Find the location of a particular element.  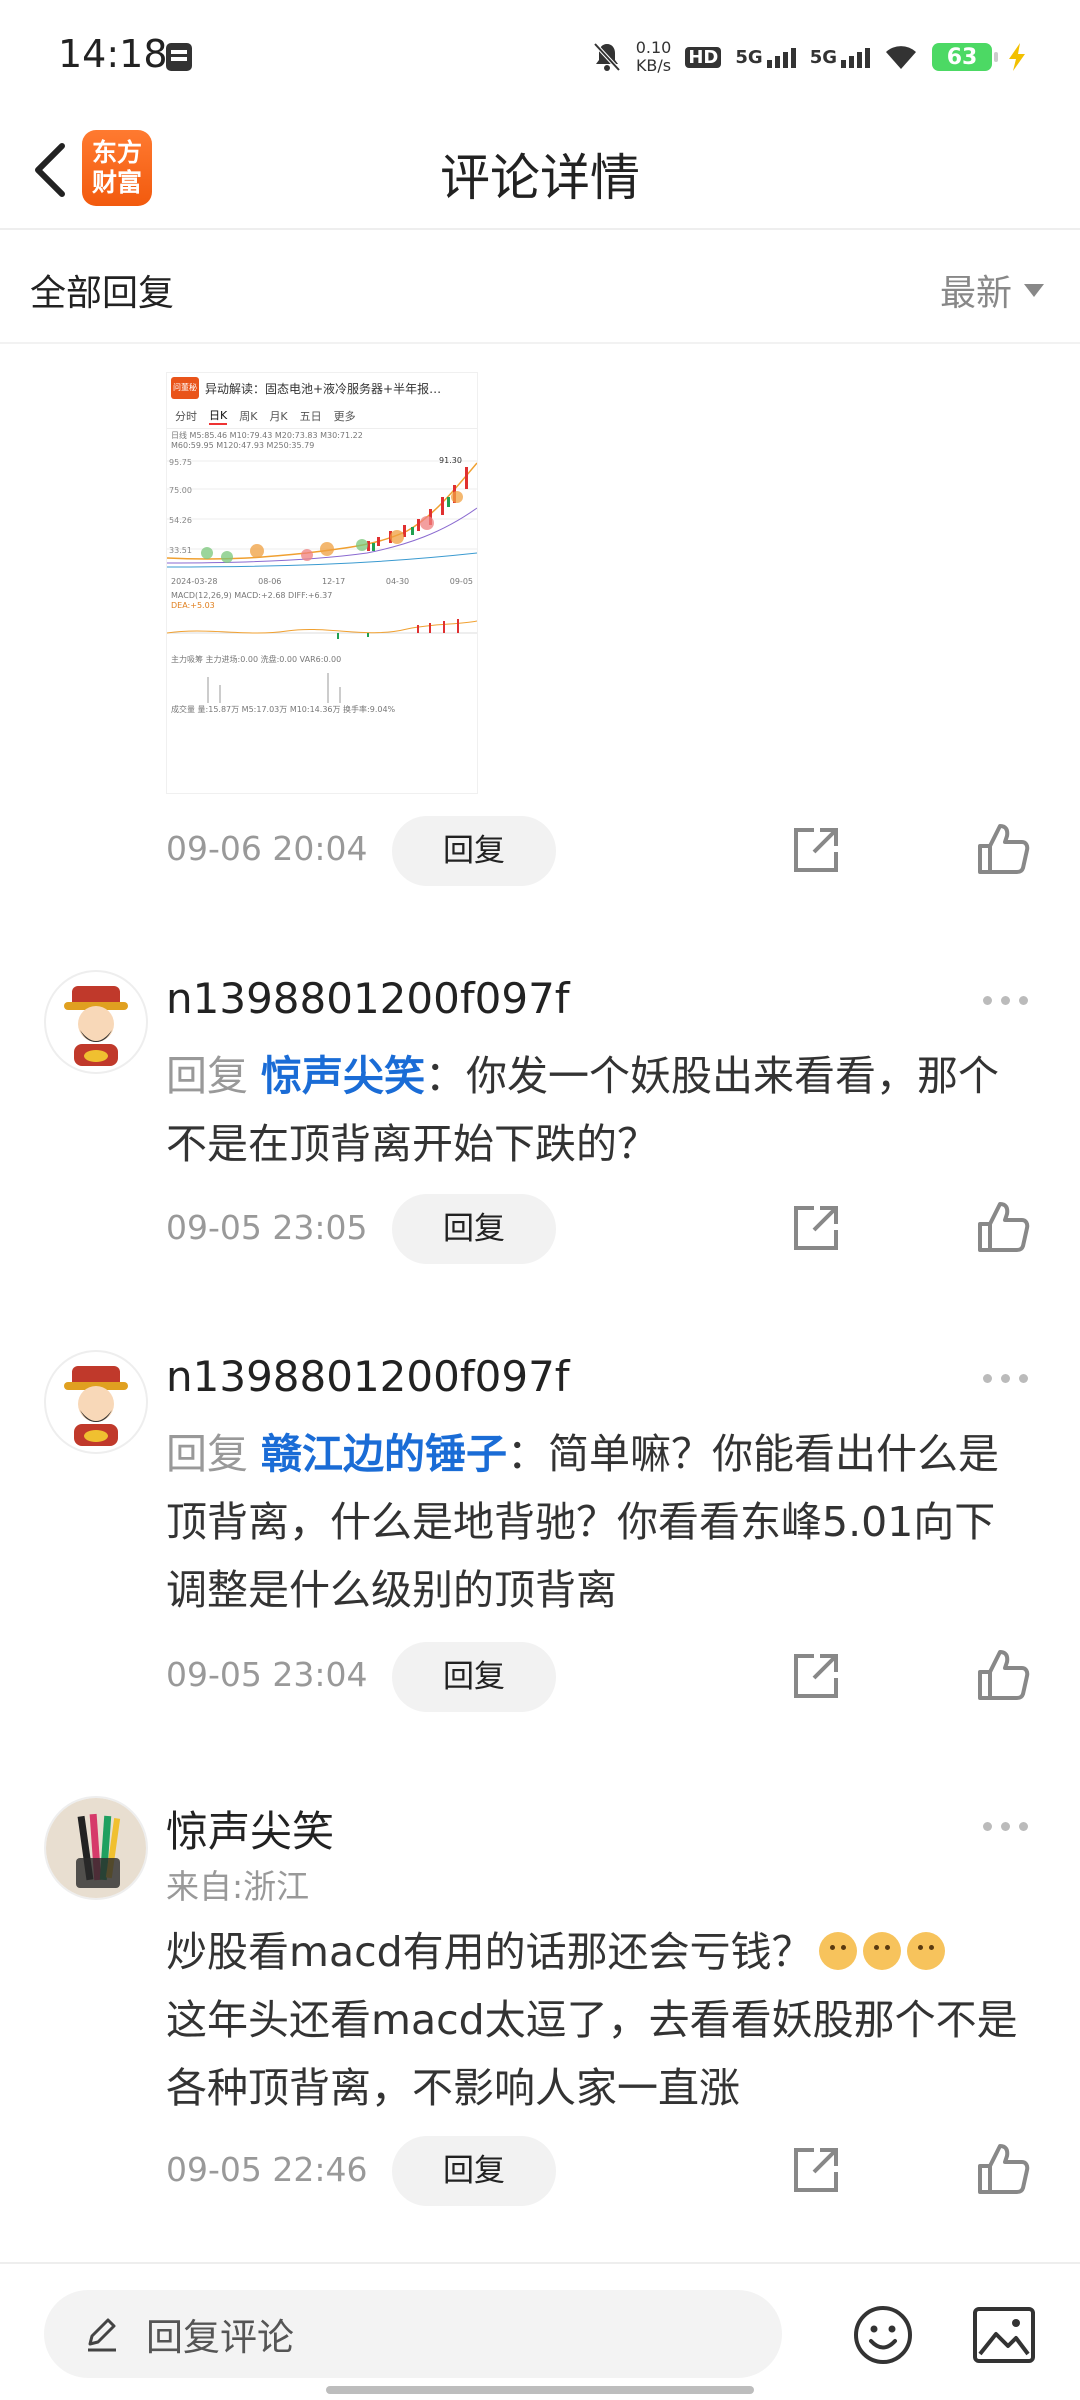

thumb-badge: 问董秘 is located at coordinates (185, 388).